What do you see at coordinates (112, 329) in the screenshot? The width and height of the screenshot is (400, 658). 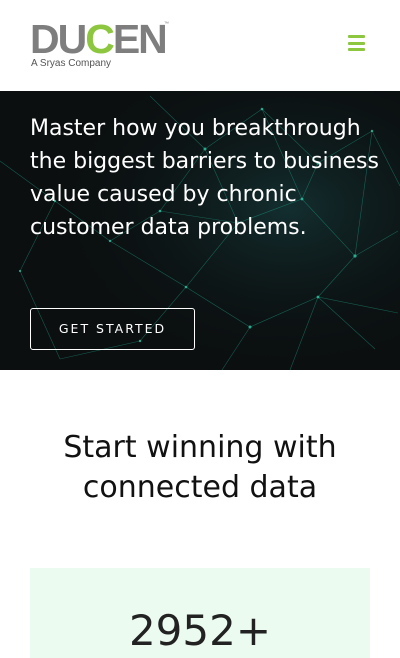 I see `get-started-button: GET STARTED` at bounding box center [112, 329].